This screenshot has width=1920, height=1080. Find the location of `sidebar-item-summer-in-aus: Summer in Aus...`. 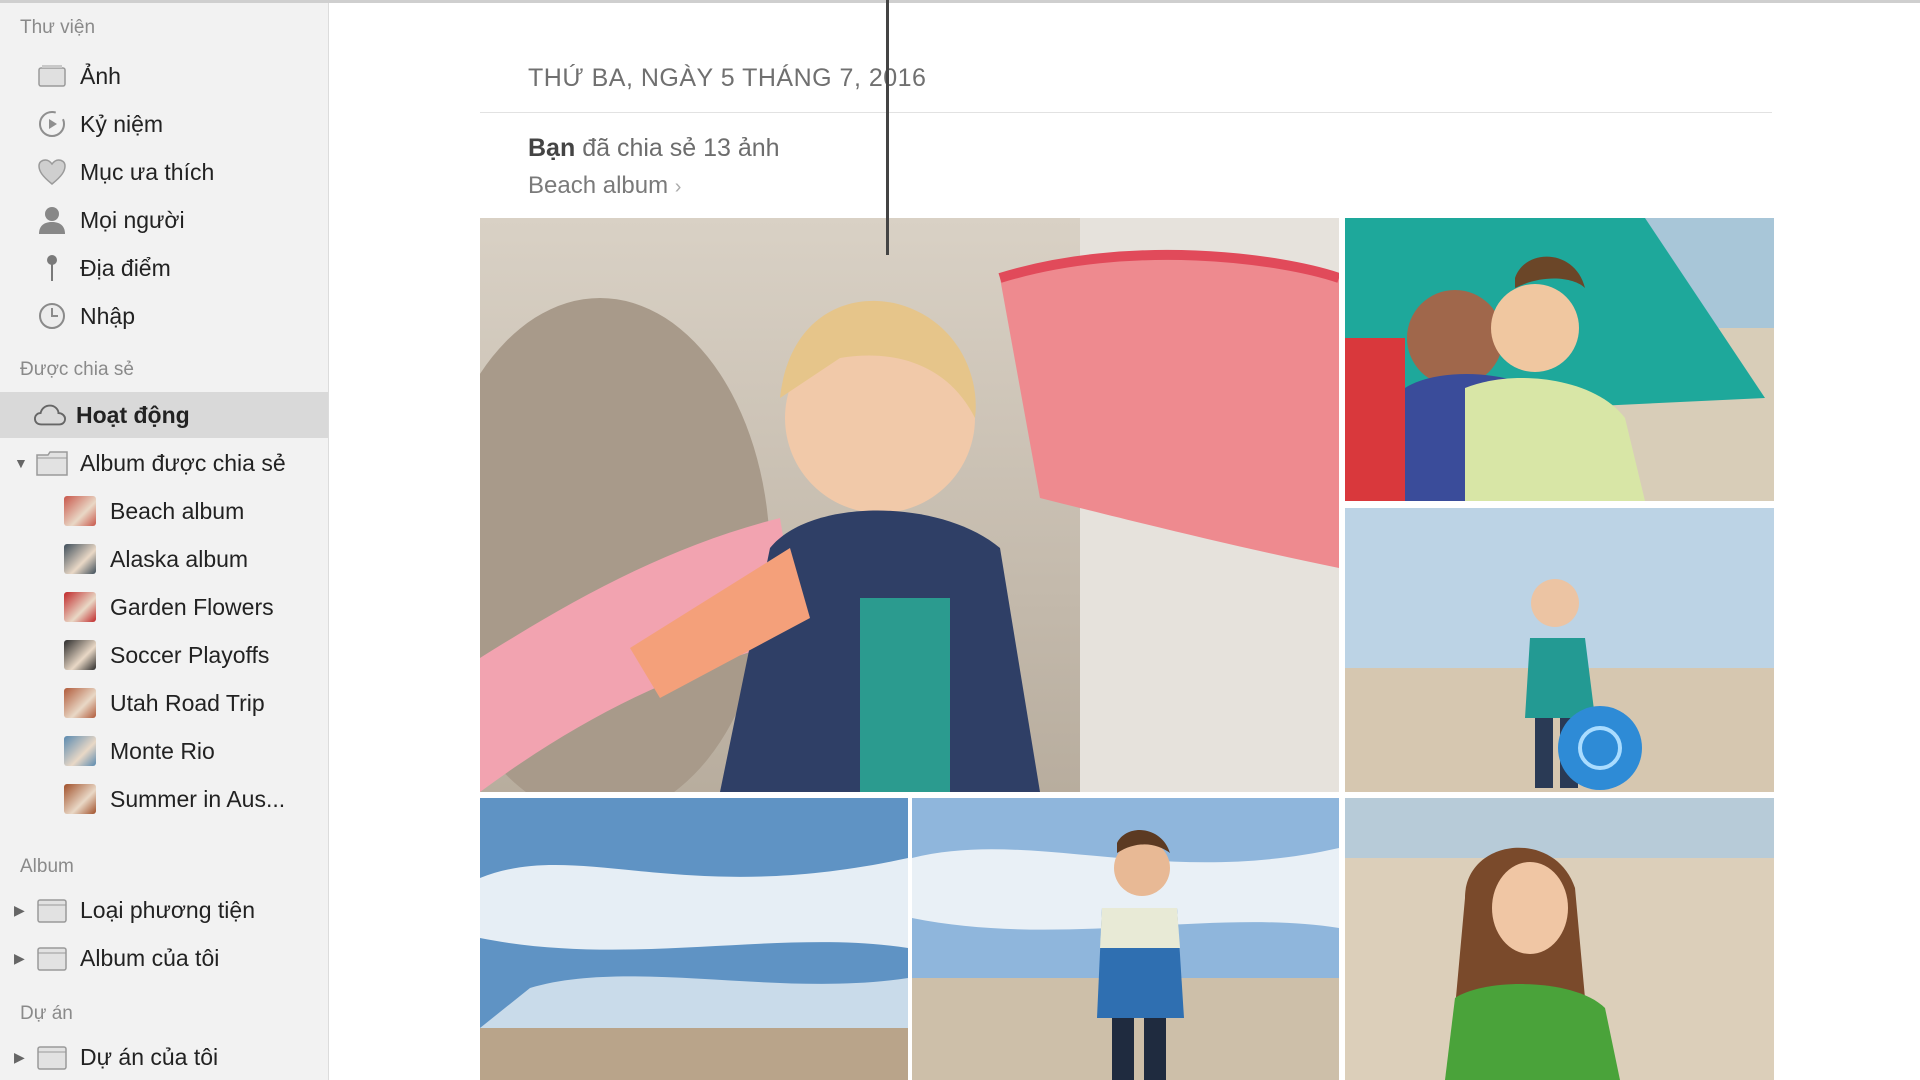

sidebar-item-summer-in-aus: Summer in Aus... is located at coordinates (164, 799).